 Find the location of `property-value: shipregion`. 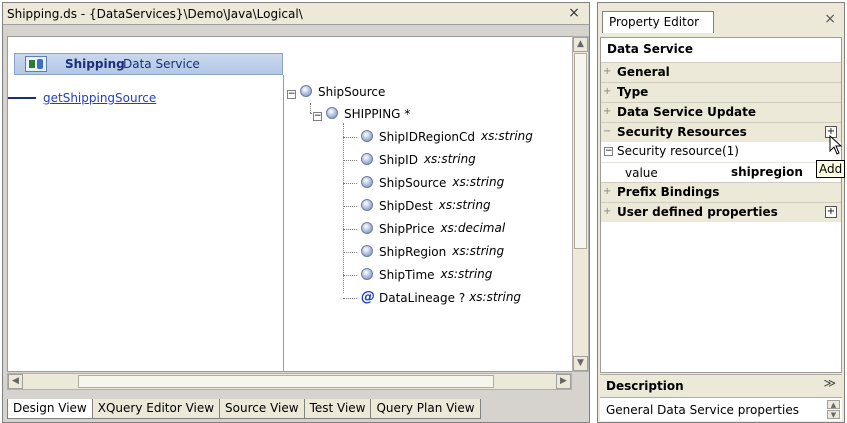

property-value: shipregion is located at coordinates (767, 172).